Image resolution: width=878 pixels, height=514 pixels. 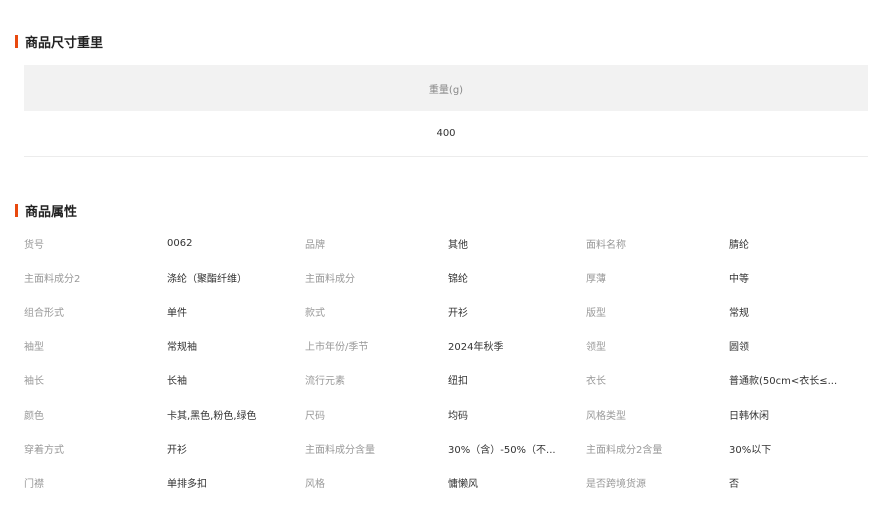 I want to click on attribute-row: 主面料成分2 涤纶（聚酯纤维） 主面料成分 锦纶 厚薄 中等, so click(x=446, y=277).